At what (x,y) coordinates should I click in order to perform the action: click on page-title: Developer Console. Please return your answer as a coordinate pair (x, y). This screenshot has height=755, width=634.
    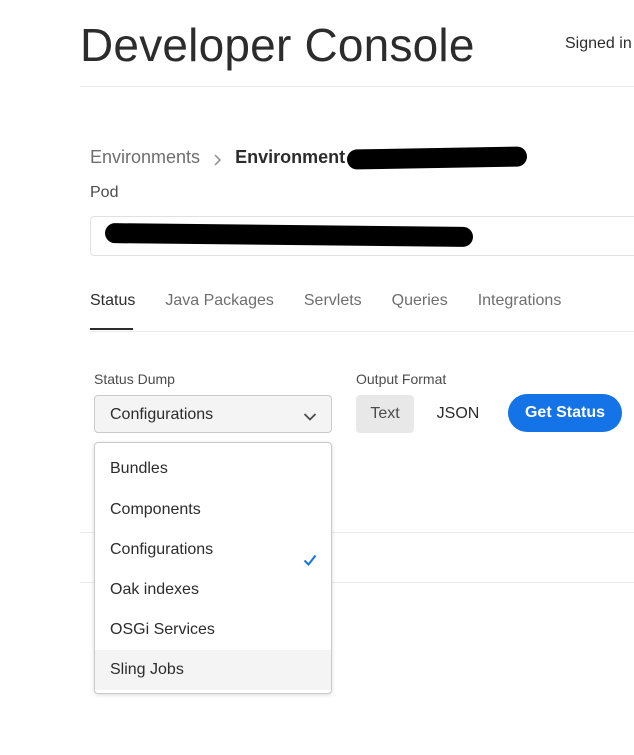
    Looking at the image, I should click on (277, 45).